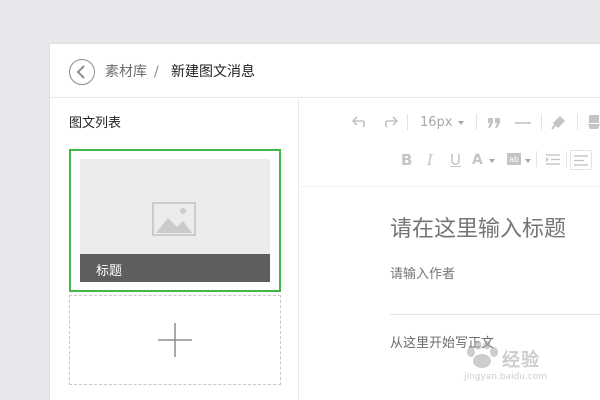  What do you see at coordinates (126, 72) in the screenshot?
I see `breadcrumb-parent-link: 素材库` at bounding box center [126, 72].